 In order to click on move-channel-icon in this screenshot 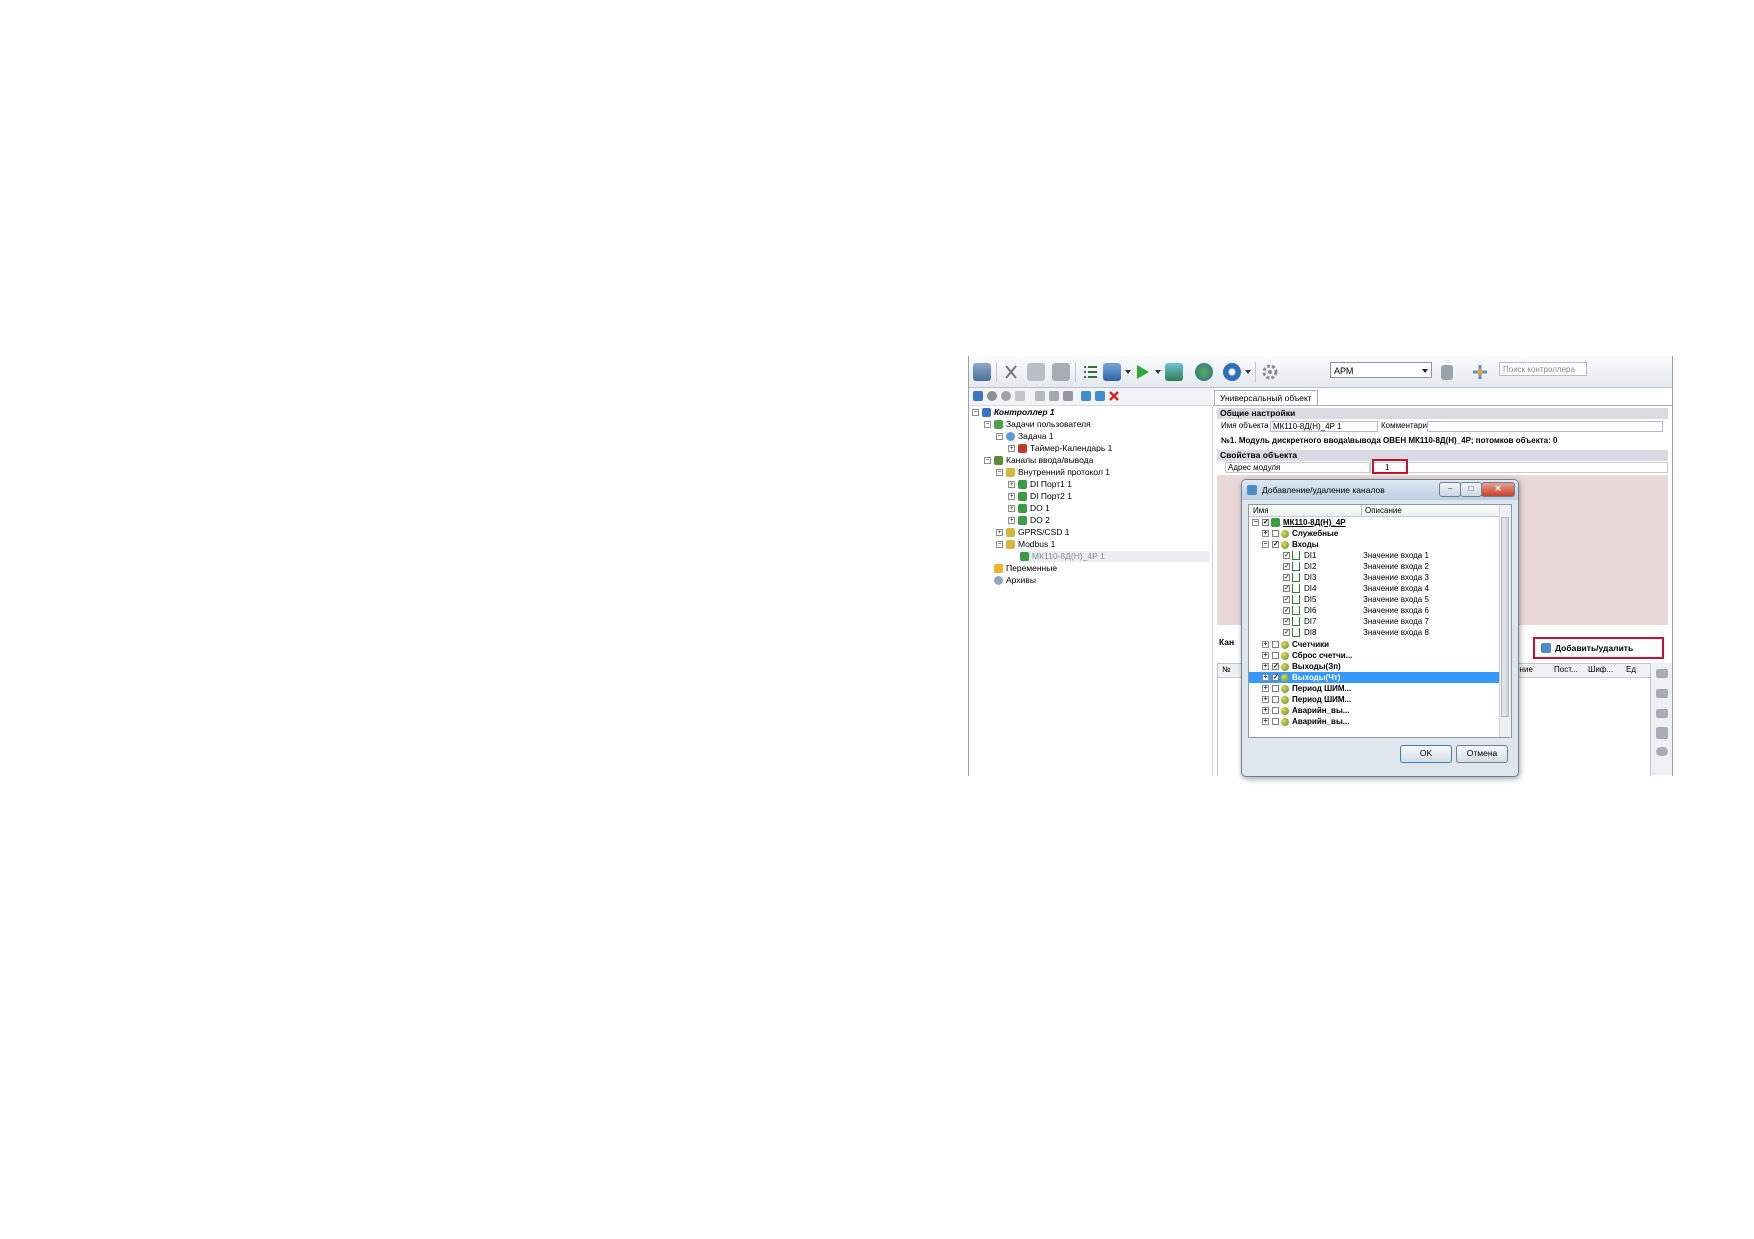, I will do `click(1662, 693)`.